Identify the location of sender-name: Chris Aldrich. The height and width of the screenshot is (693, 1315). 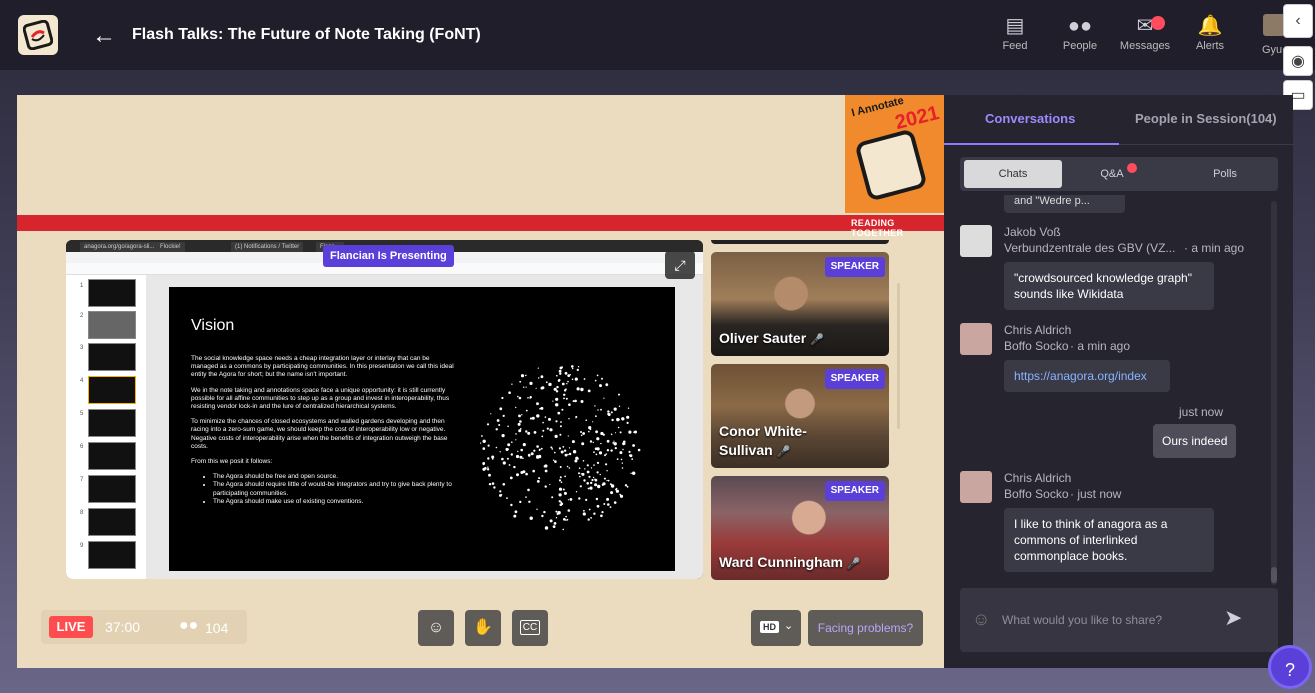
(1038, 330).